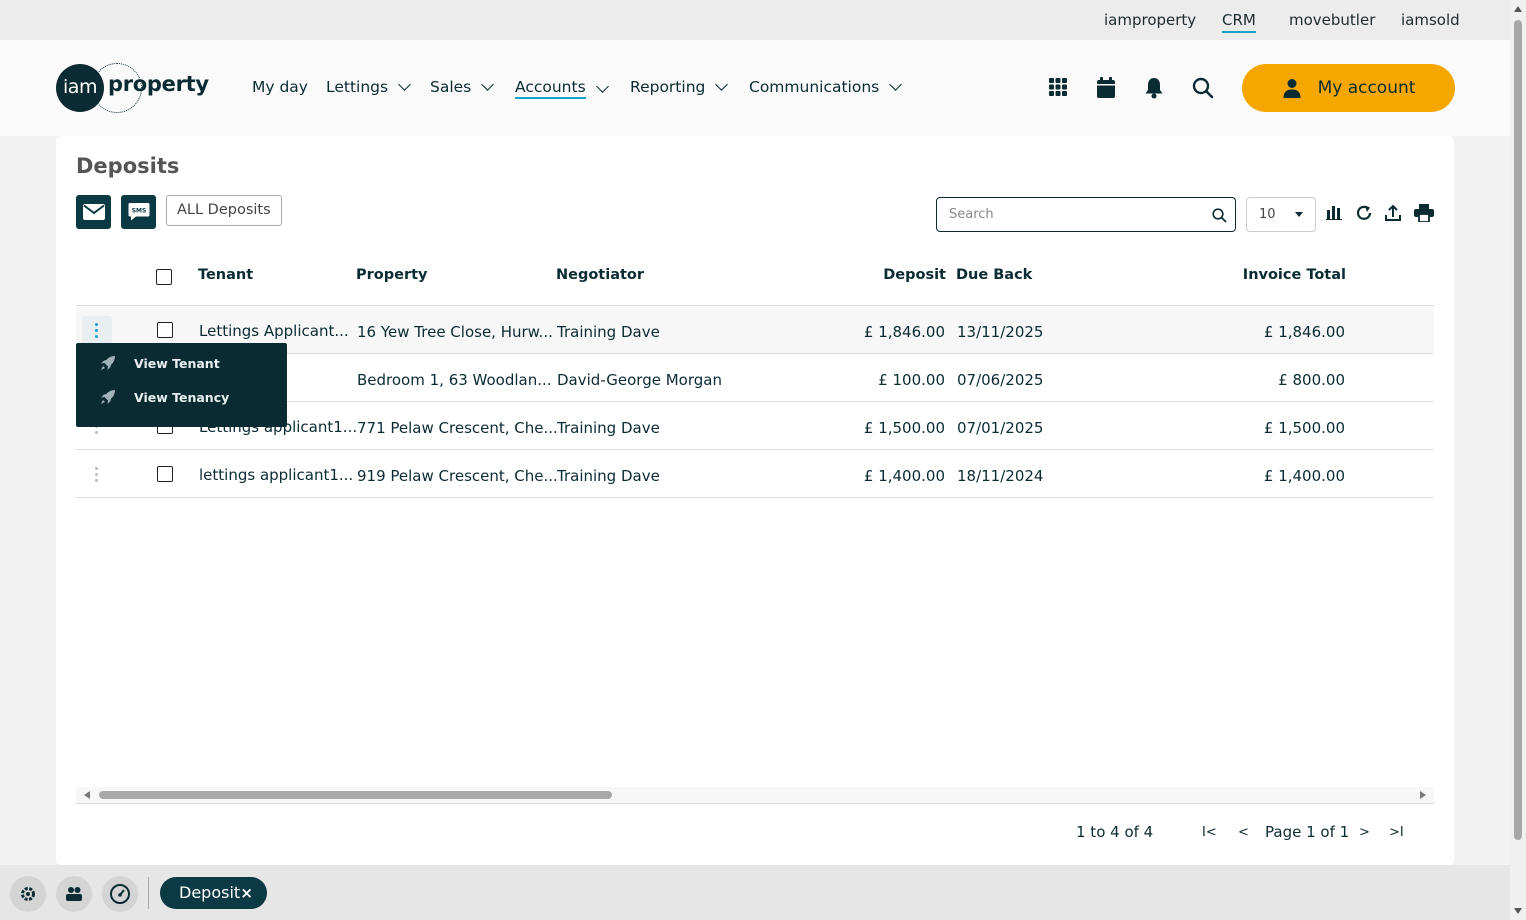 The image size is (1526, 920). What do you see at coordinates (1423, 795) in the screenshot?
I see `scroll-right-arrow-icon` at bounding box center [1423, 795].